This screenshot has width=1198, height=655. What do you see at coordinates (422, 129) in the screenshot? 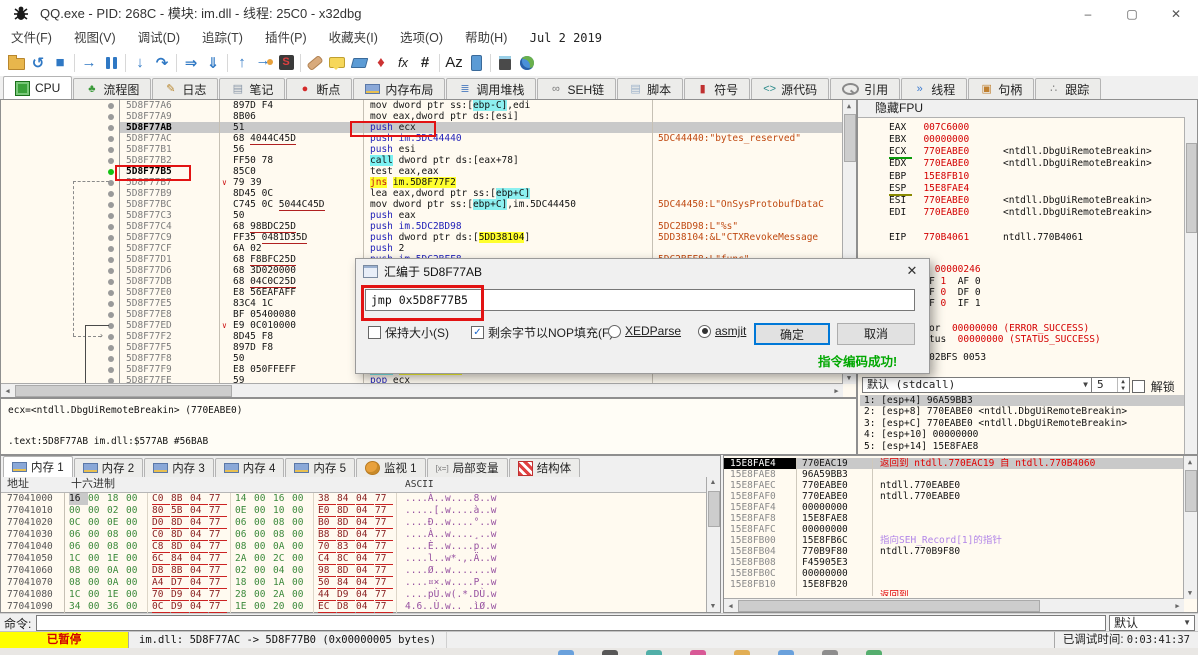
I see `disasm-row: 5D8F77AB 51 push ecx` at bounding box center [422, 129].